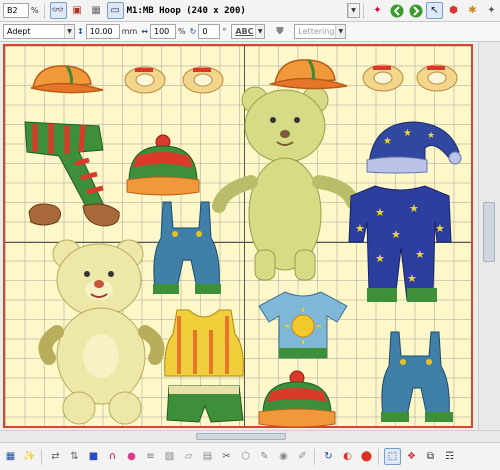 This screenshot has height=470, width=500. Describe the element at coordinates (472, 10) in the screenshot. I see `color-palette-icon: ✱` at that location.